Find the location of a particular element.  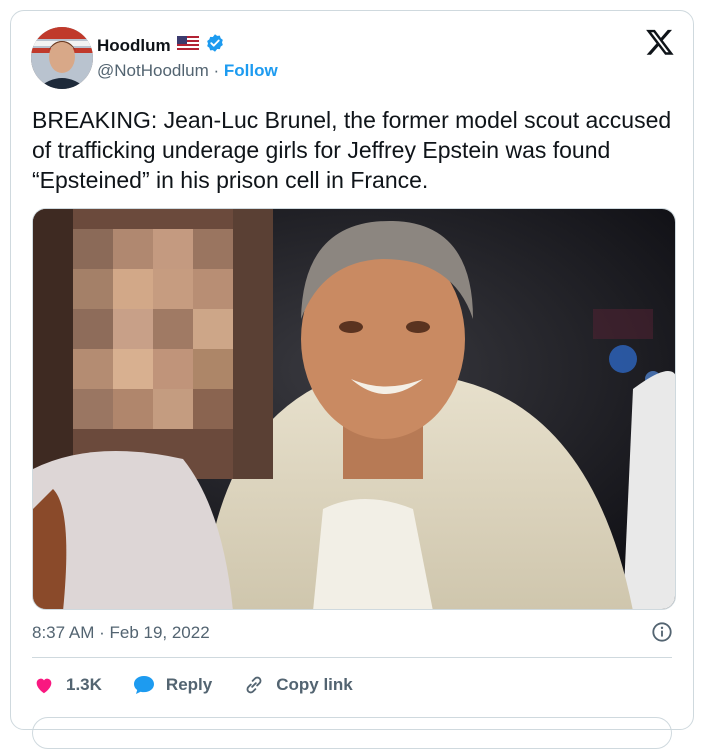

verified-badge-icon is located at coordinates (215, 45).